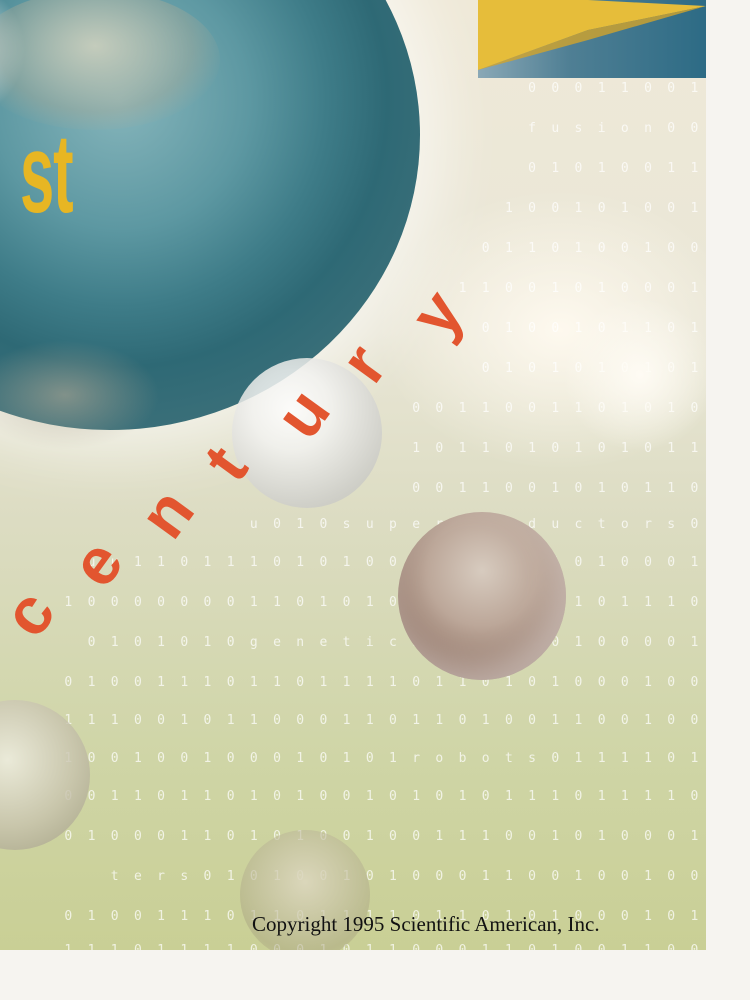  I want to click on page-margin-right, so click(728, 500).